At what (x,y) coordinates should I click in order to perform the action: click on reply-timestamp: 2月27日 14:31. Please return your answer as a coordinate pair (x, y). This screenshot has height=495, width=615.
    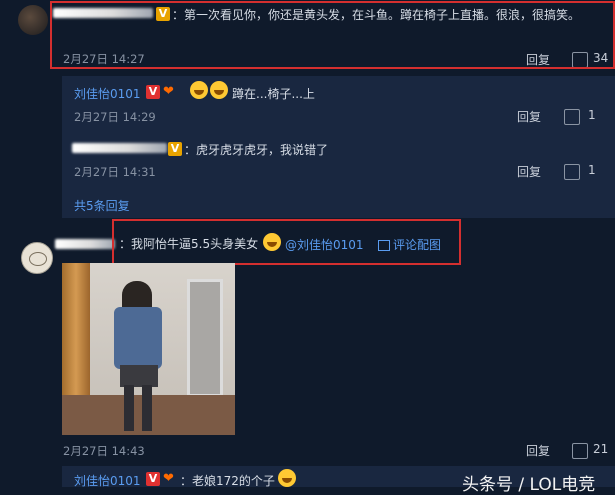
    Looking at the image, I should click on (115, 172).